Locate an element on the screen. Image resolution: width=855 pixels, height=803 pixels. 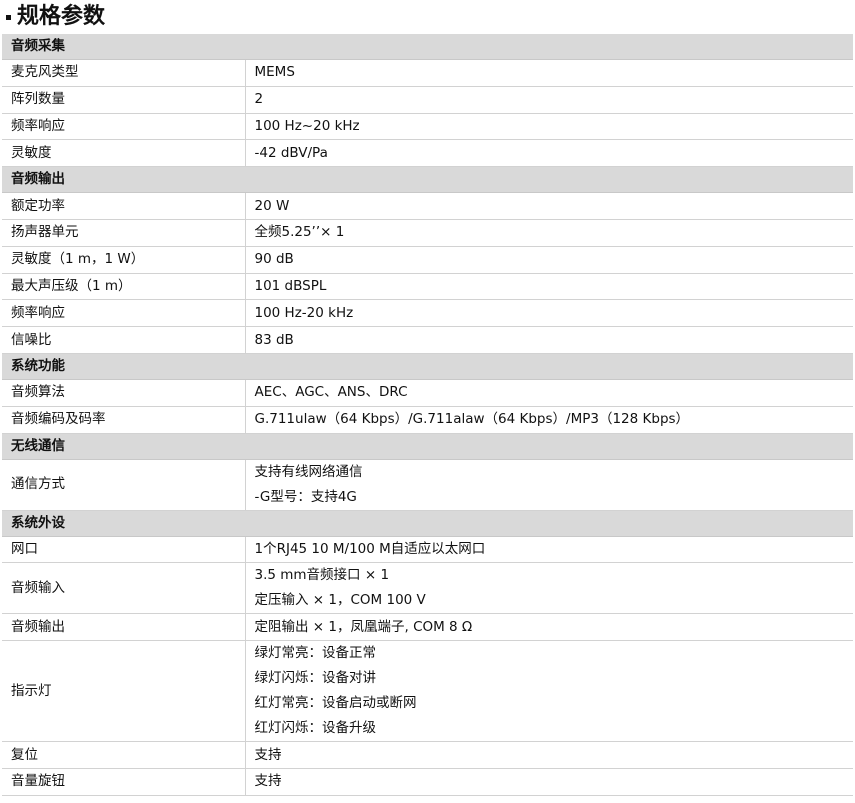
table-row: 频率响应 100 Hz-20 kHz is located at coordinates (427, 313).